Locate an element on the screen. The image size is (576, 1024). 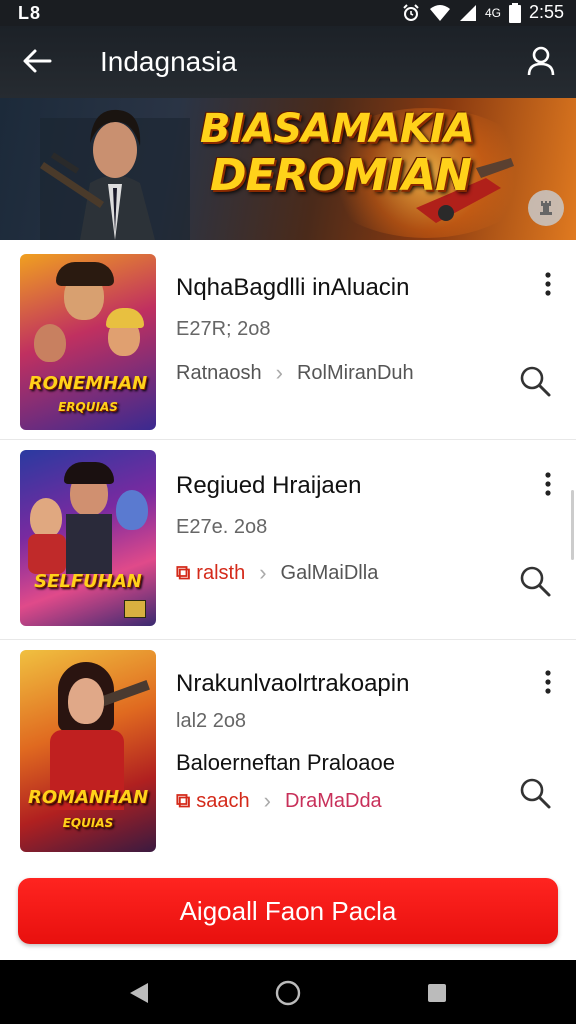
nav-home-icon is located at coordinates (288, 993).